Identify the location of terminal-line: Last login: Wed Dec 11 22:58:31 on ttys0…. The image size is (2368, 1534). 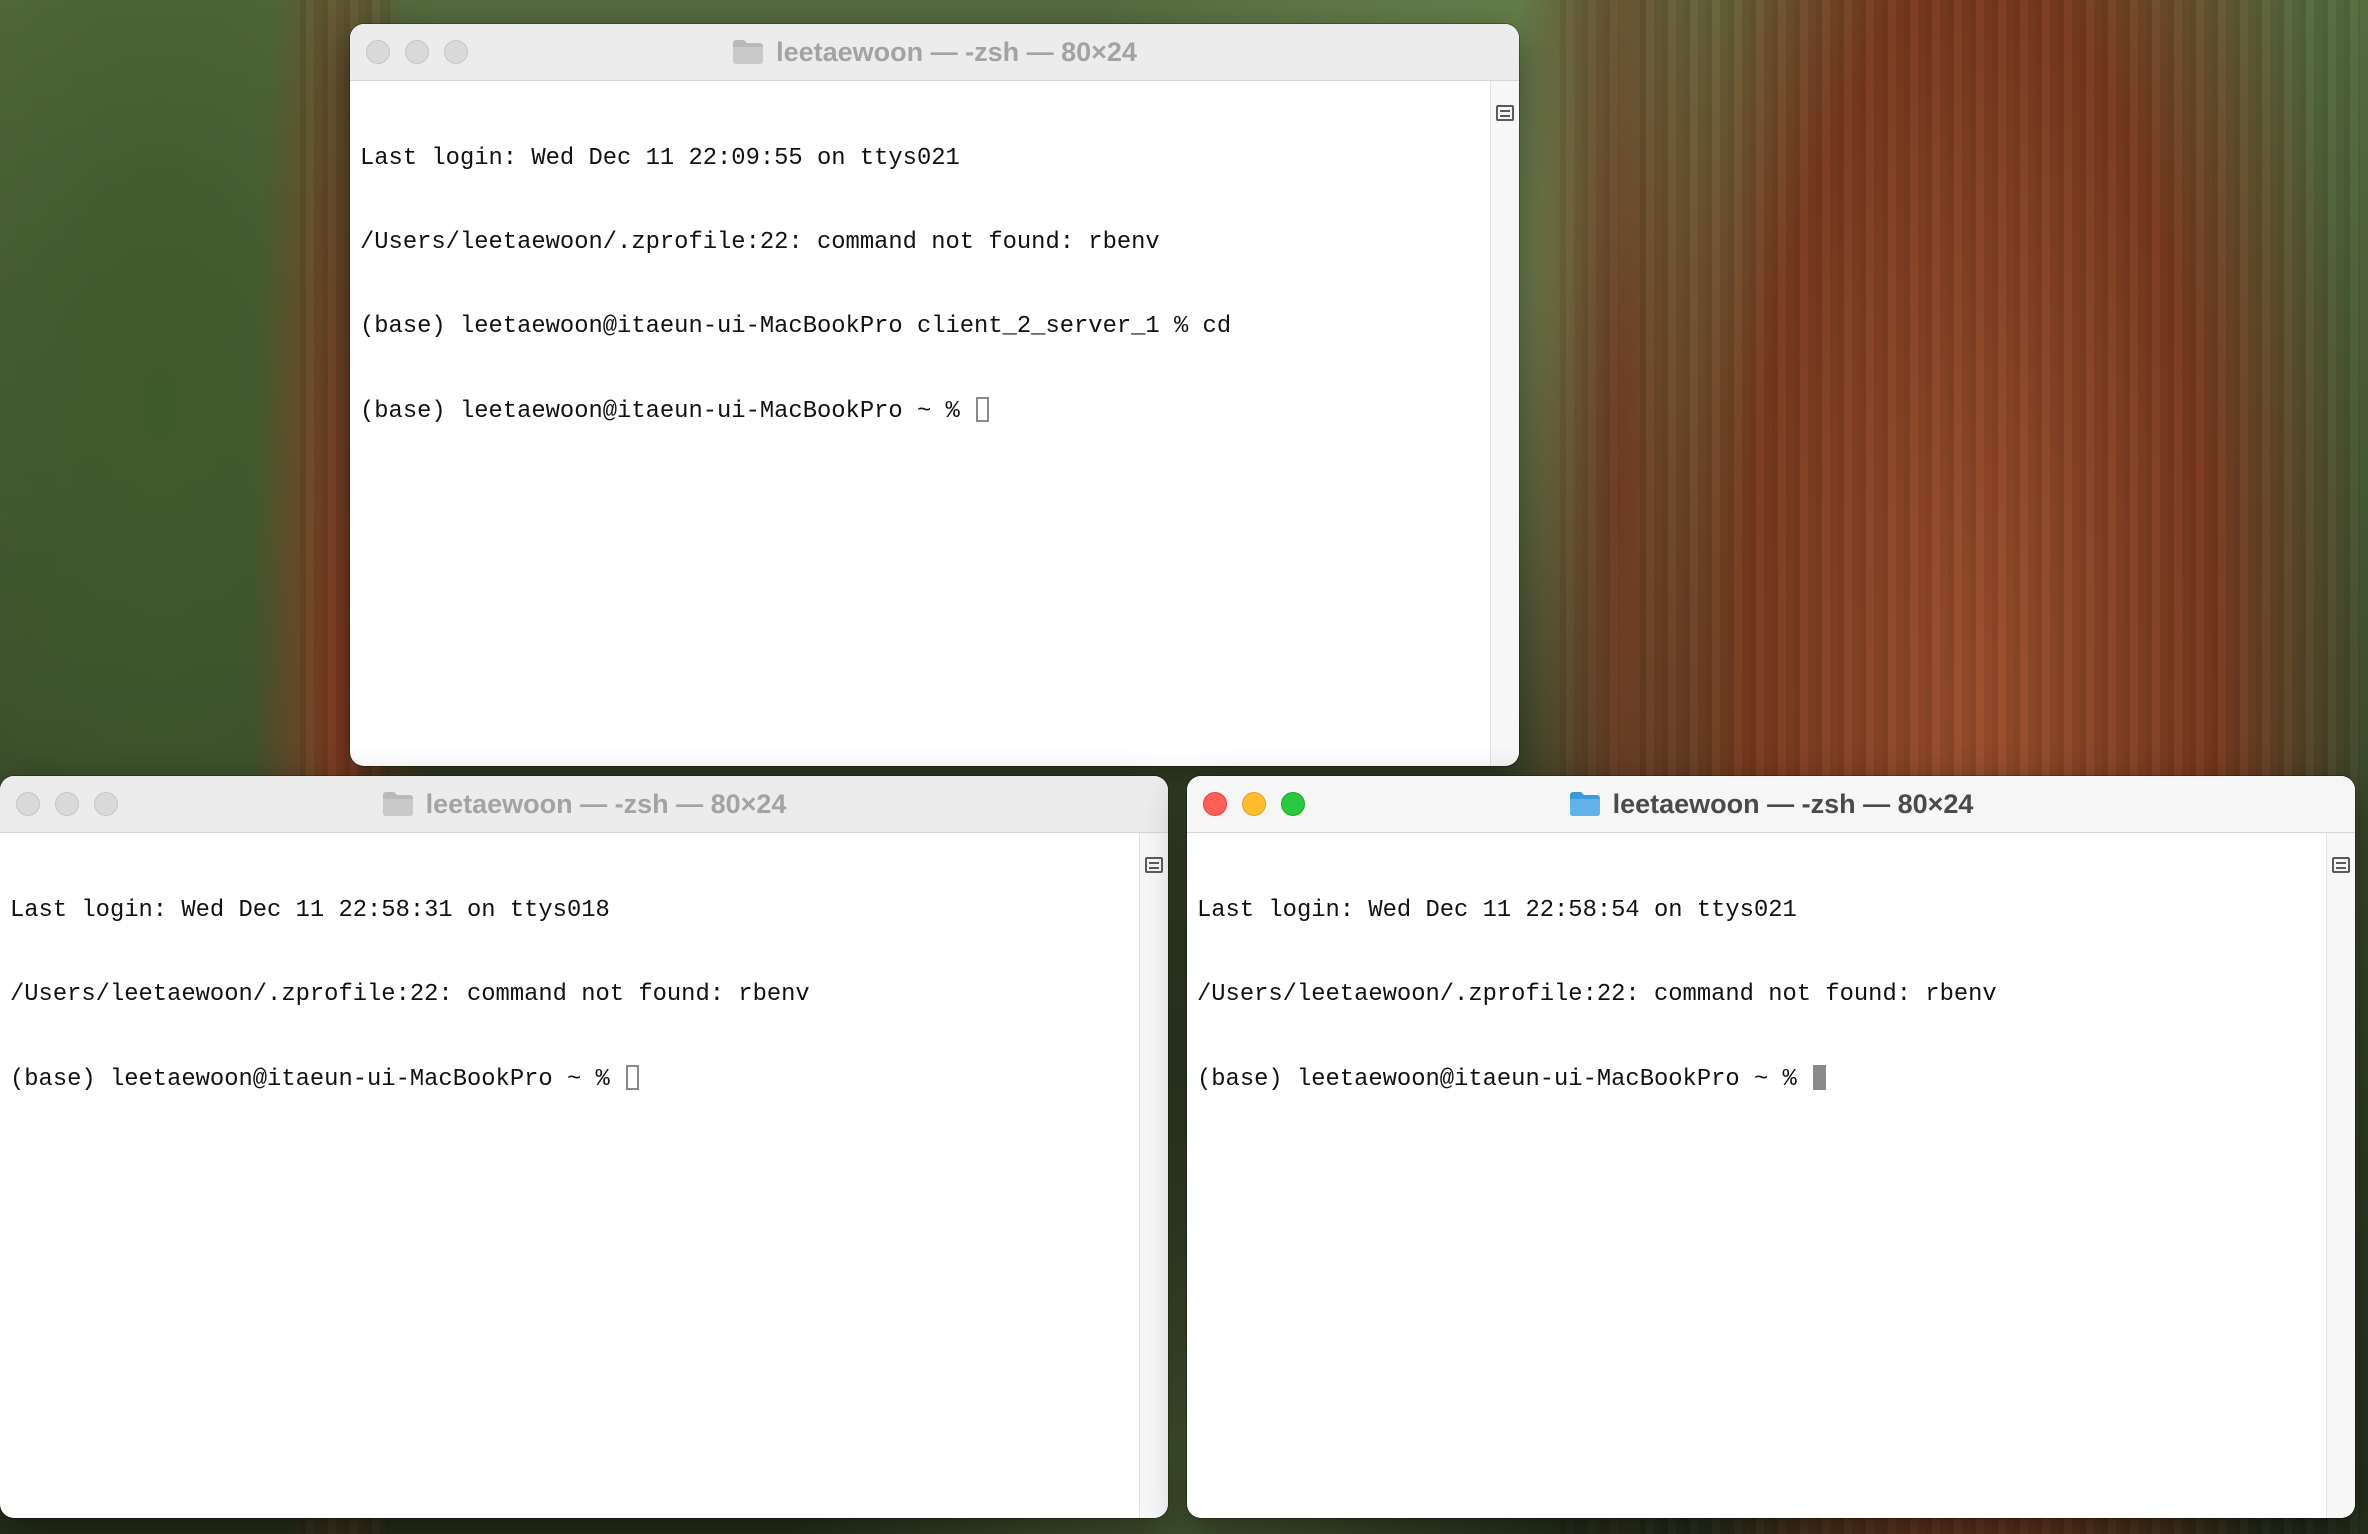
(310, 910).